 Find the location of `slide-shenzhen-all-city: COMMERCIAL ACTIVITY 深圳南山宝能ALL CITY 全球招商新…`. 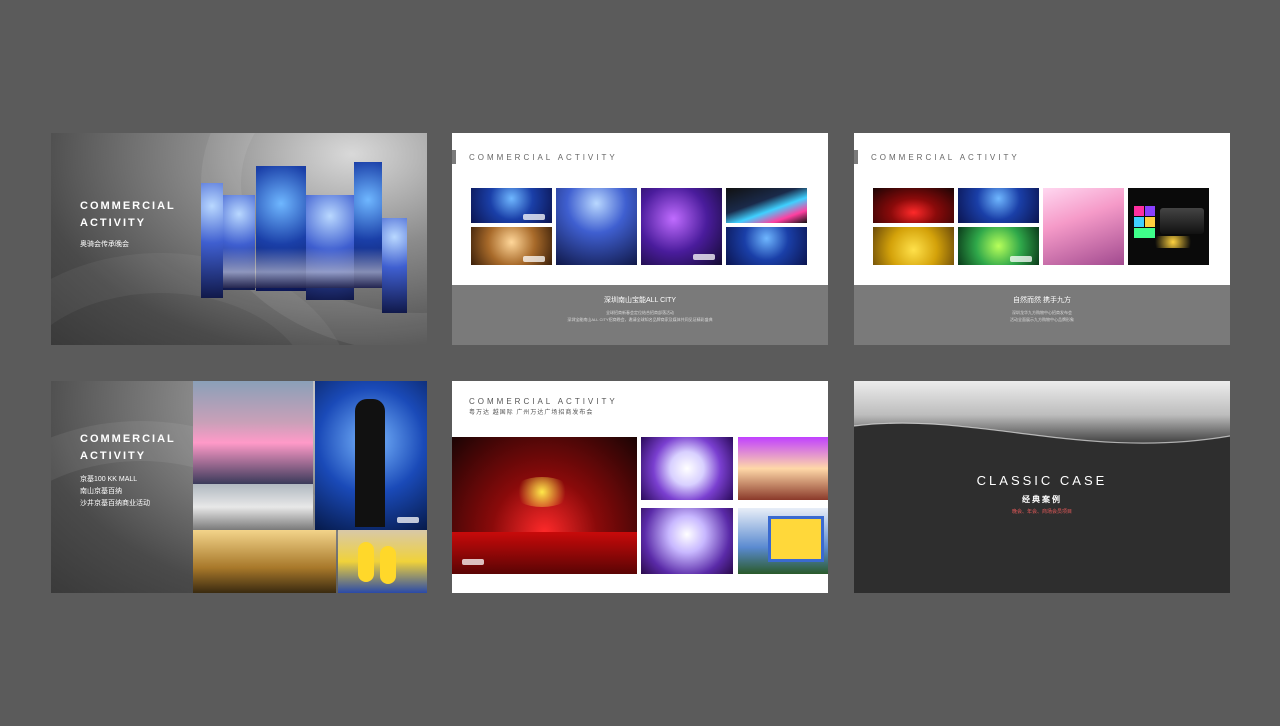

slide-shenzhen-all-city: COMMERCIAL ACTIVITY 深圳南山宝能ALL CITY 全球招商新… is located at coordinates (640, 239).